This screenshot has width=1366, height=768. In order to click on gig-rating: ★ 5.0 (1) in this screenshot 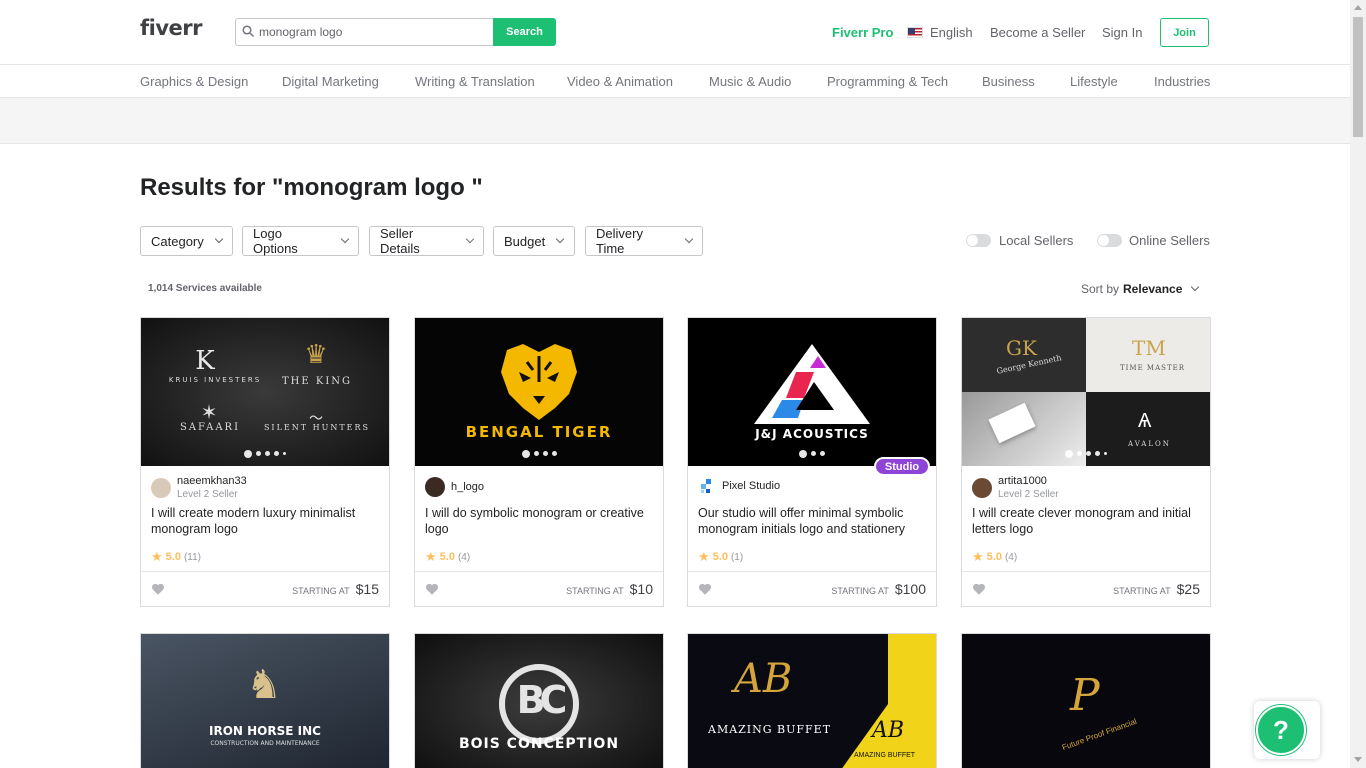, I will do `click(720, 557)`.